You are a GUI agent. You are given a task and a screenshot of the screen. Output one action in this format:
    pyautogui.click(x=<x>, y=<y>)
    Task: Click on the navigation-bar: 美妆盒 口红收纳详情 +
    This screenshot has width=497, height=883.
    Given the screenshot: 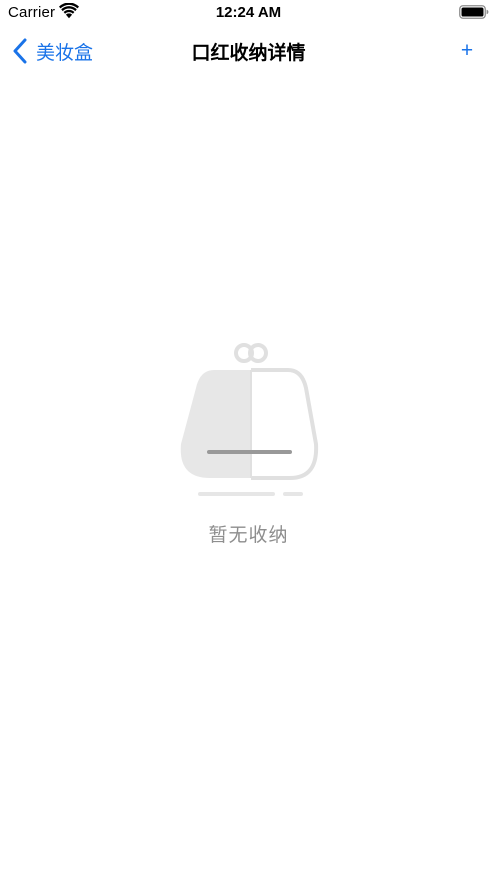 What is the action you would take?
    pyautogui.click(x=248, y=51)
    